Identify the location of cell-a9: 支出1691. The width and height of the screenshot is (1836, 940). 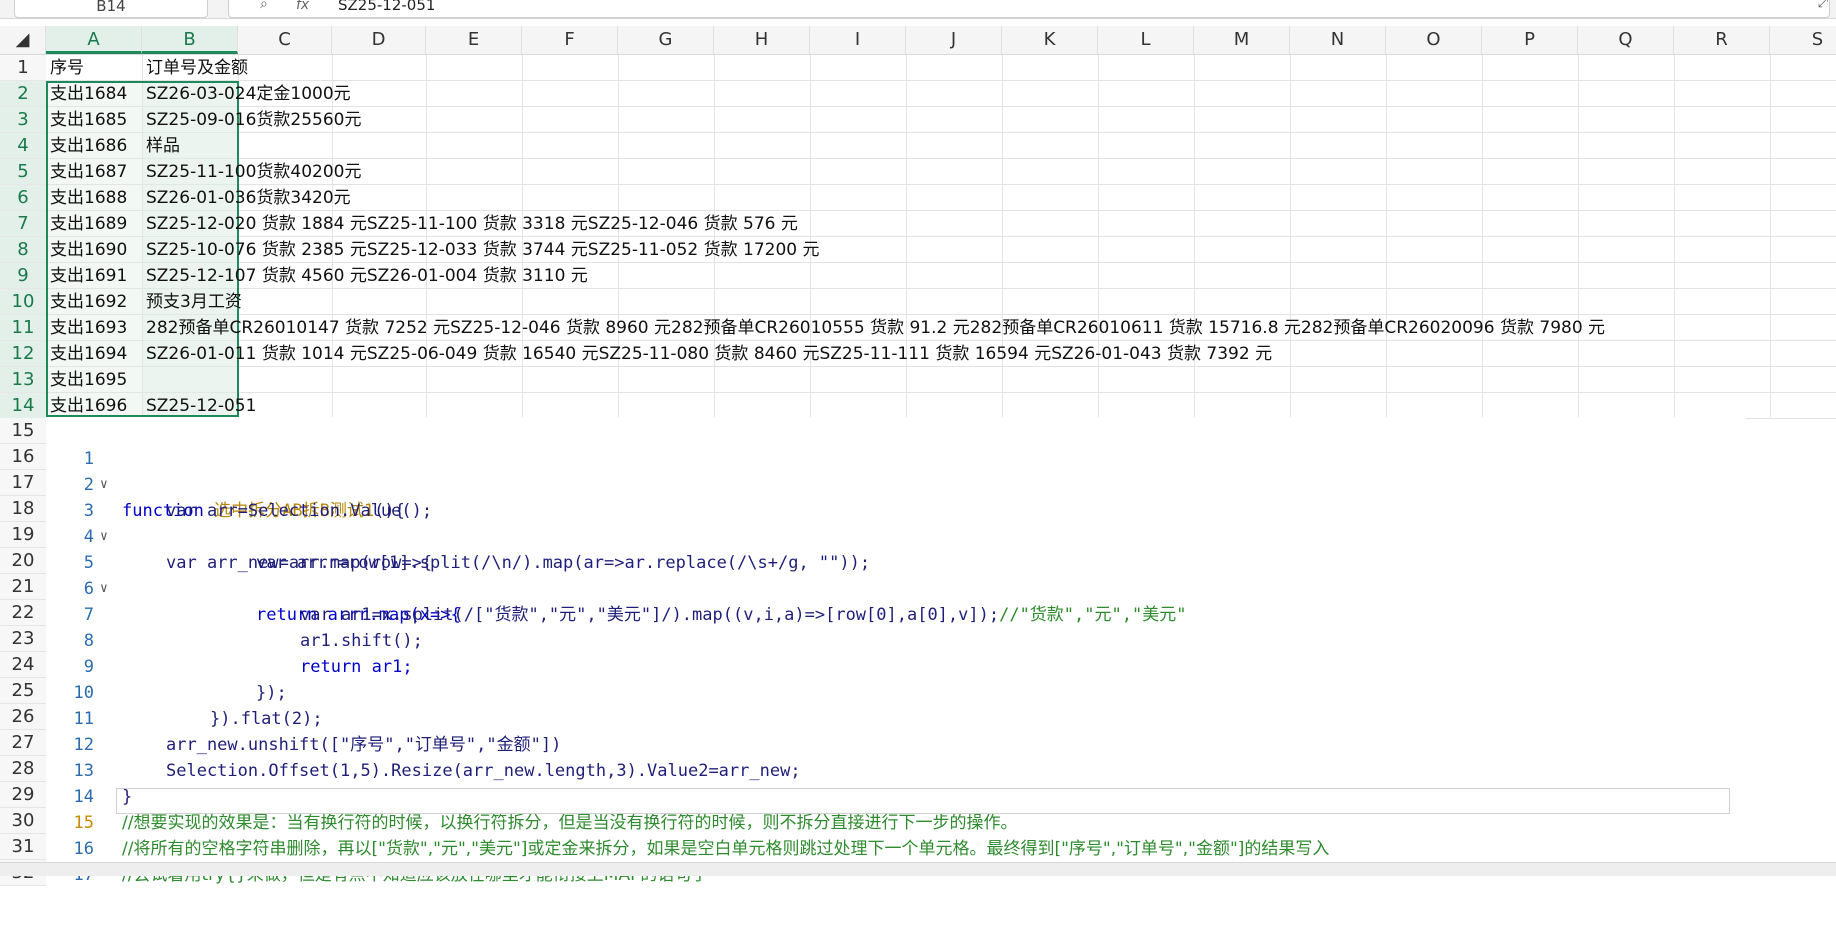
(88, 276).